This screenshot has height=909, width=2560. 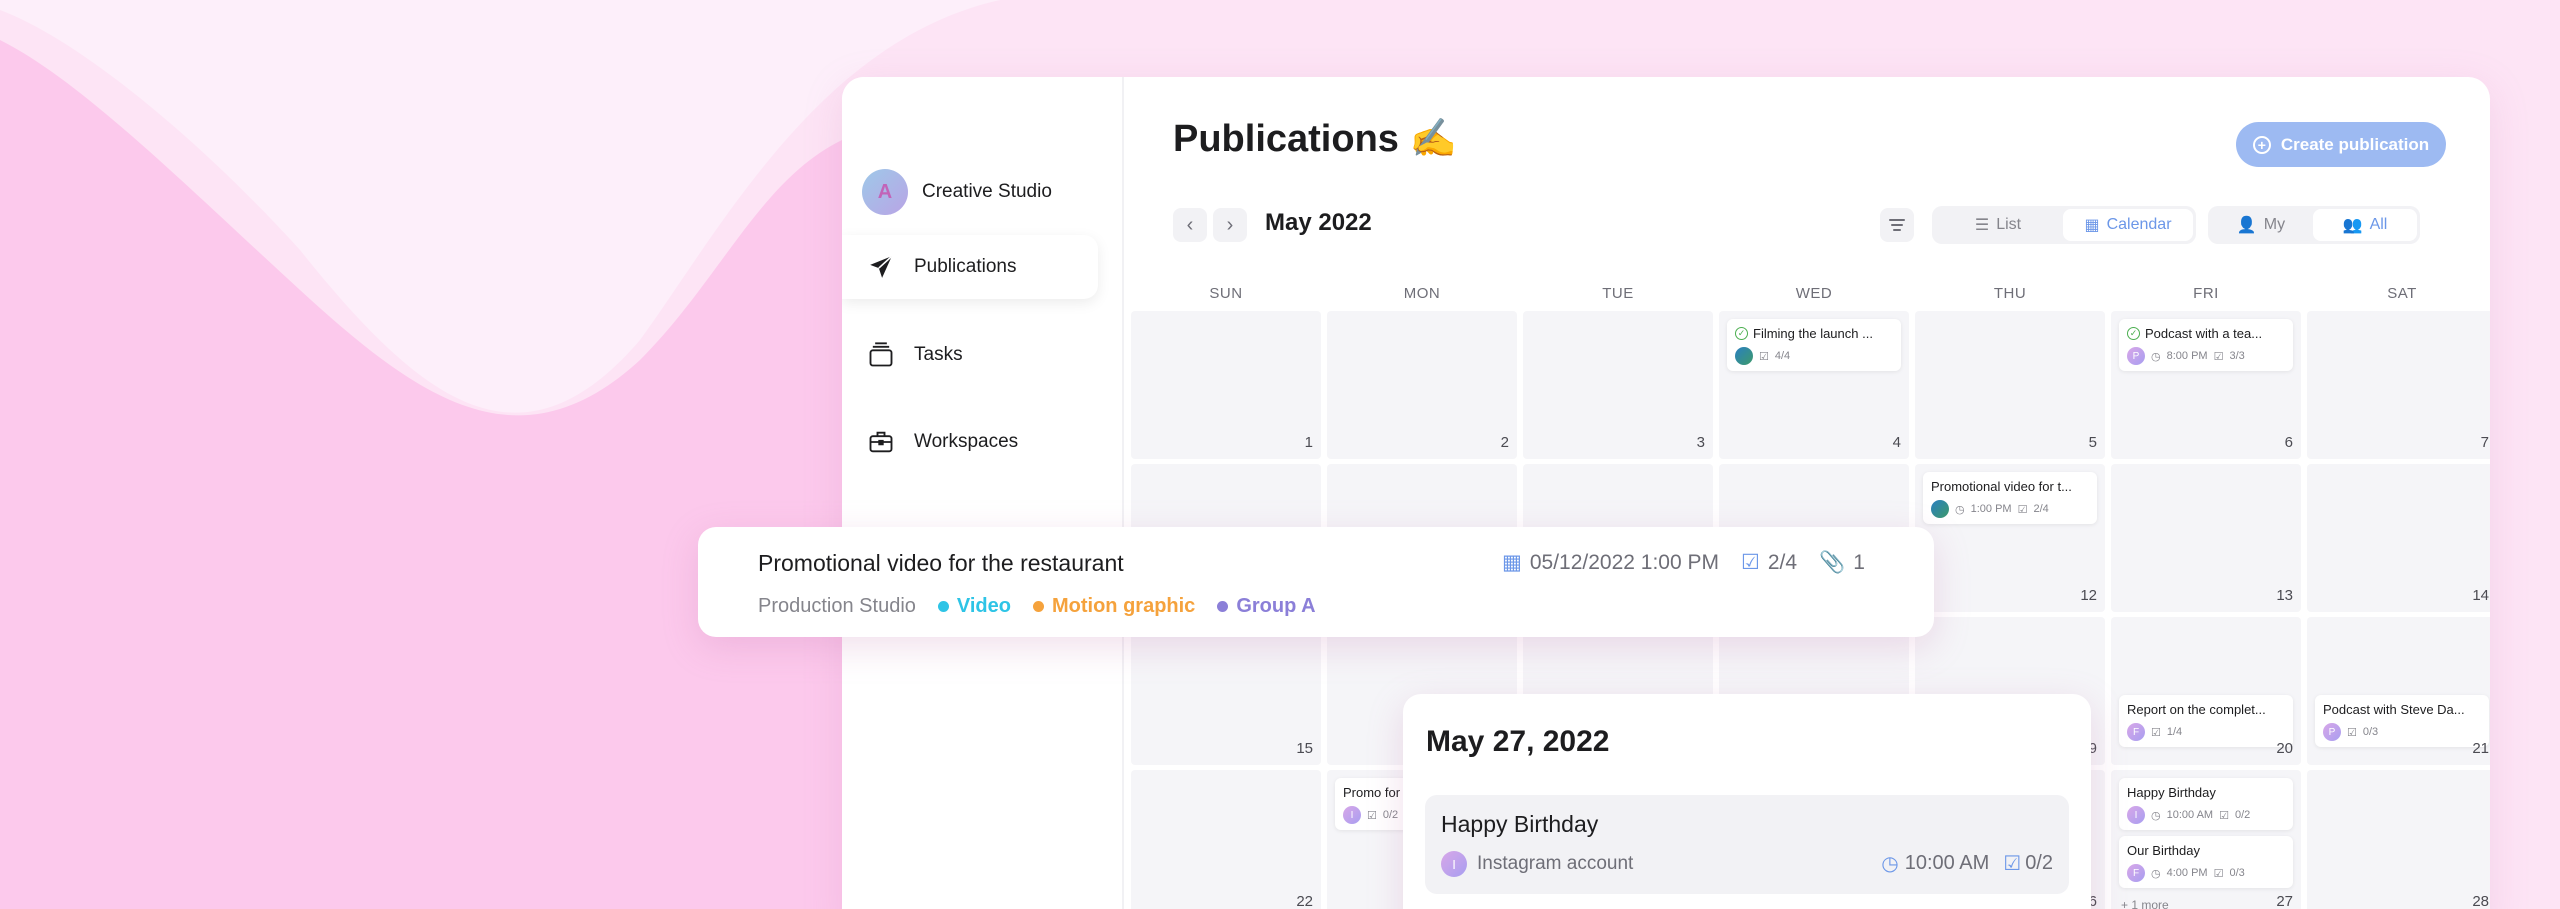 I want to click on scope-toggle: 👤 My 👥 All, so click(x=2314, y=225).